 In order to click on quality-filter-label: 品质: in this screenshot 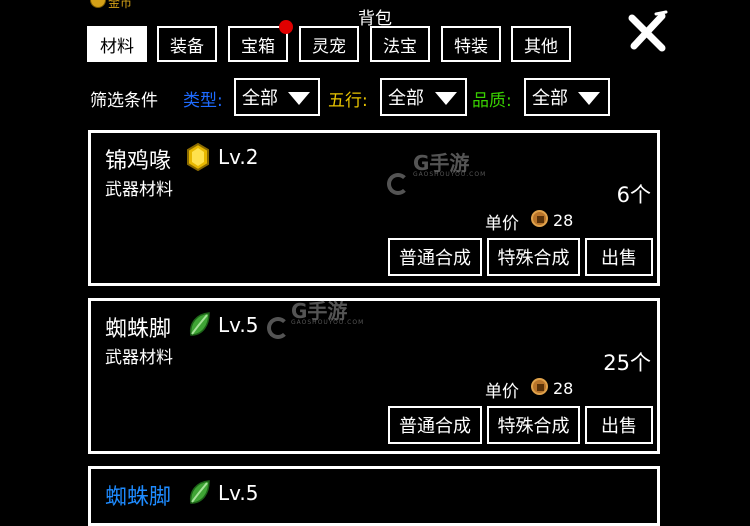, I will do `click(492, 101)`.